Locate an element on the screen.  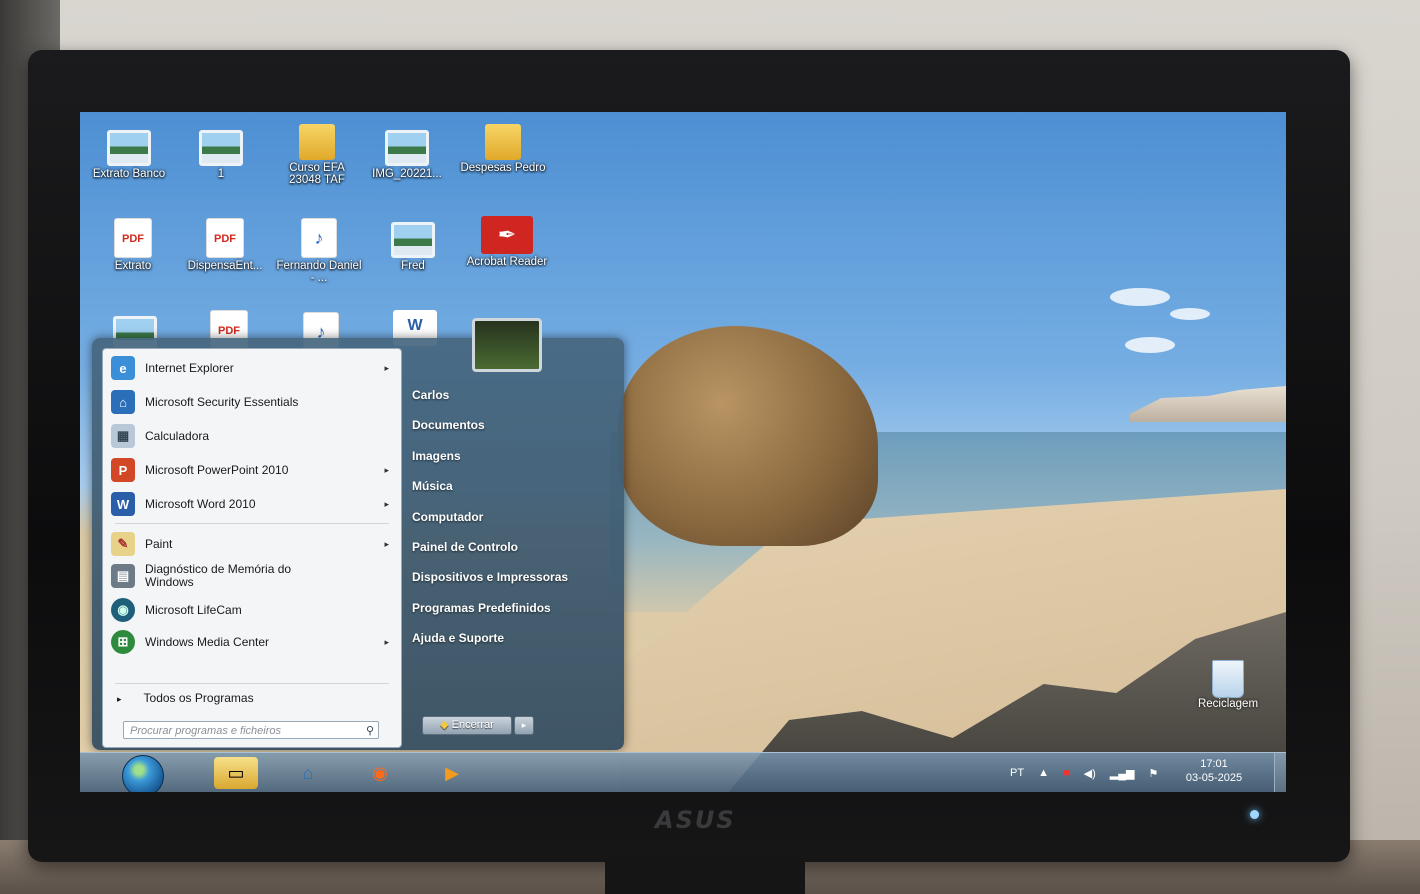
places-dispositivos: Dispositivos e Impressoras is located at coordinates (512, 577).